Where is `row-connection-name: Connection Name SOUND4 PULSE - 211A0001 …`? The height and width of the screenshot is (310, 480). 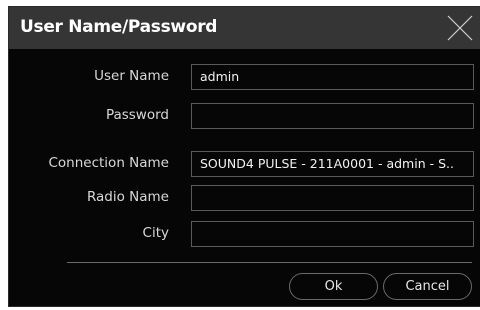 row-connection-name: Connection Name SOUND4 PULSE - 211A0001 … is located at coordinates (244, 164).